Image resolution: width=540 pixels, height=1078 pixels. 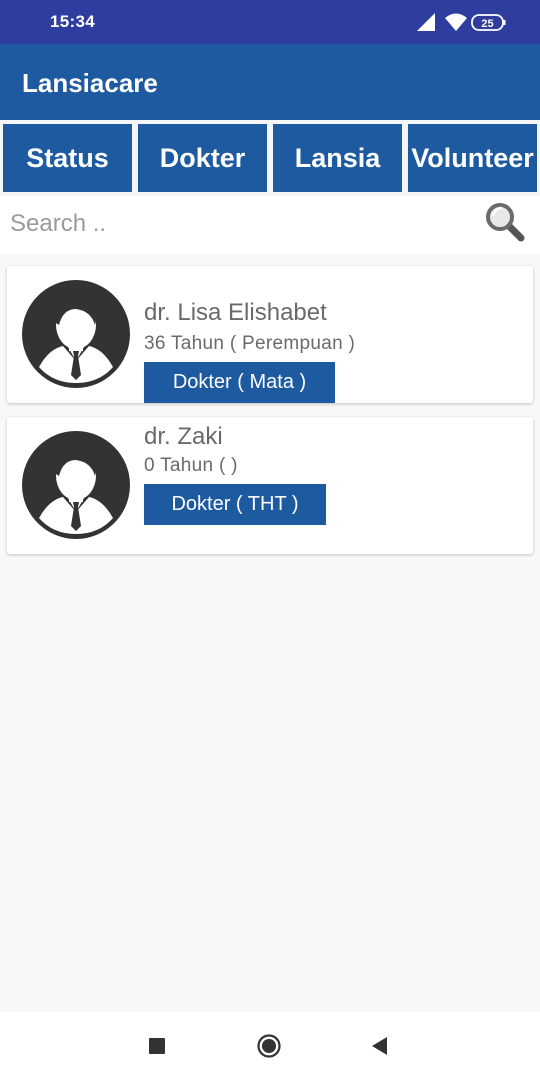 What do you see at coordinates (235, 312) in the screenshot?
I see `doctor-name: dr. Lisa Elishabet` at bounding box center [235, 312].